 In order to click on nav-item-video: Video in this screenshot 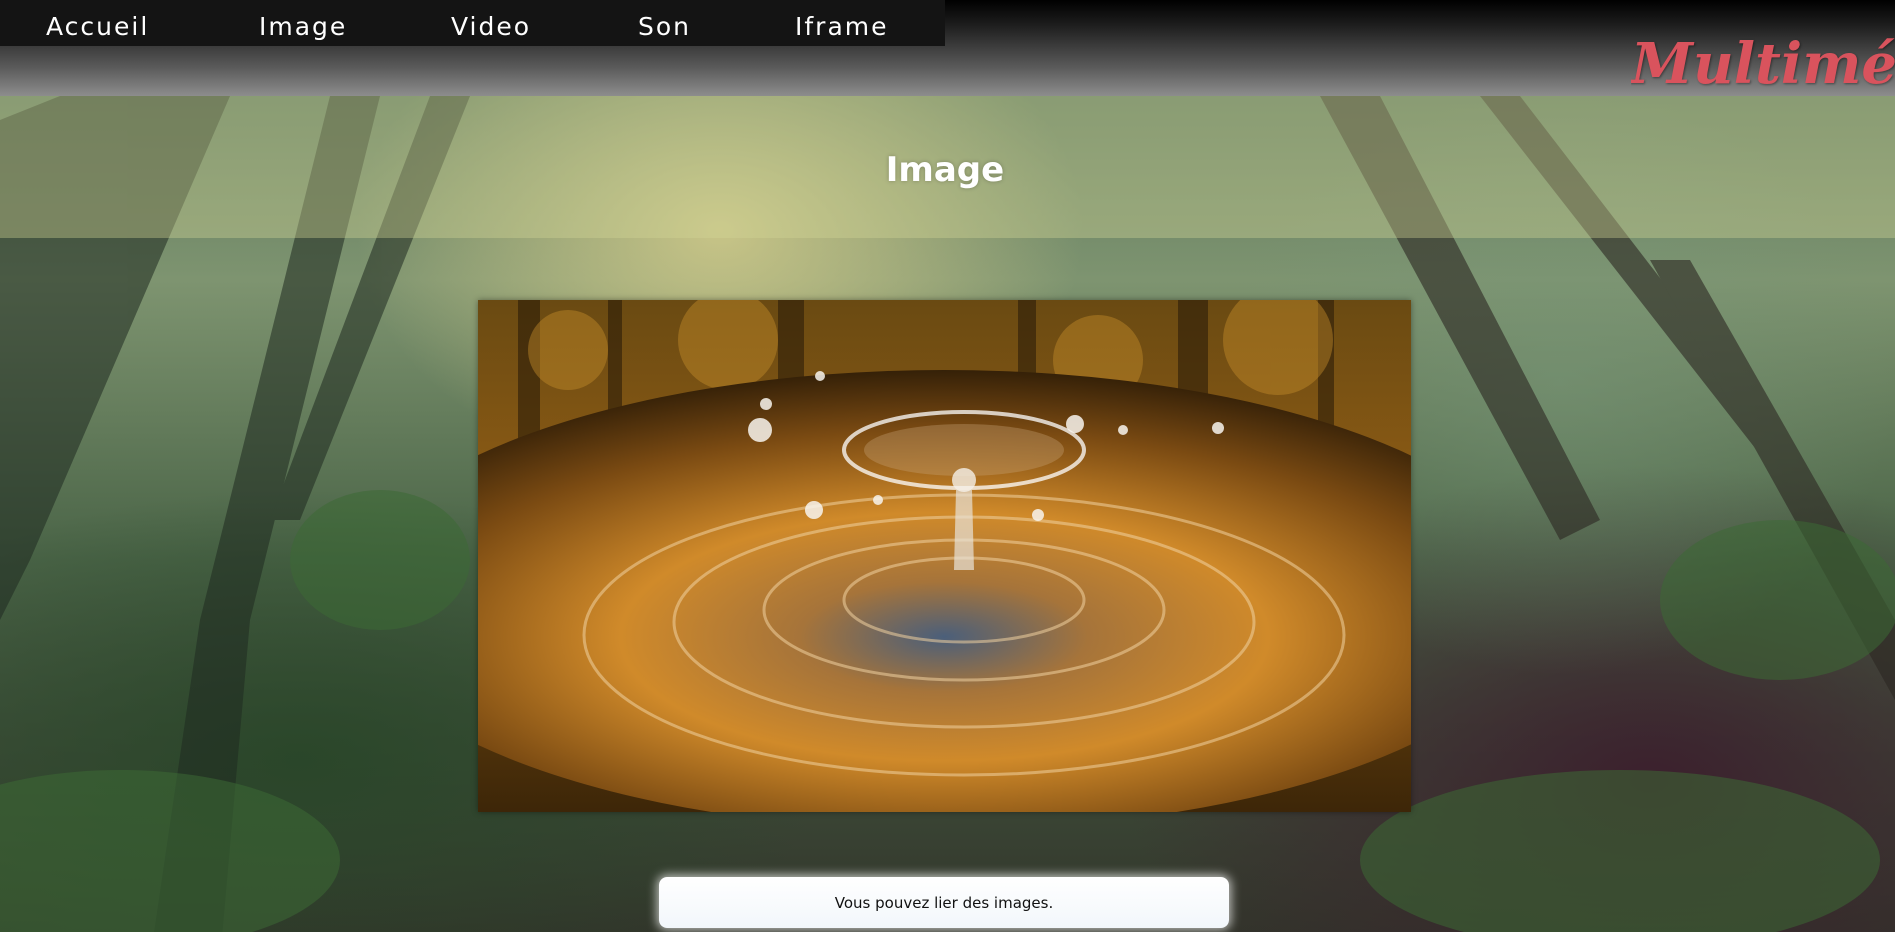, I will do `click(491, 26)`.